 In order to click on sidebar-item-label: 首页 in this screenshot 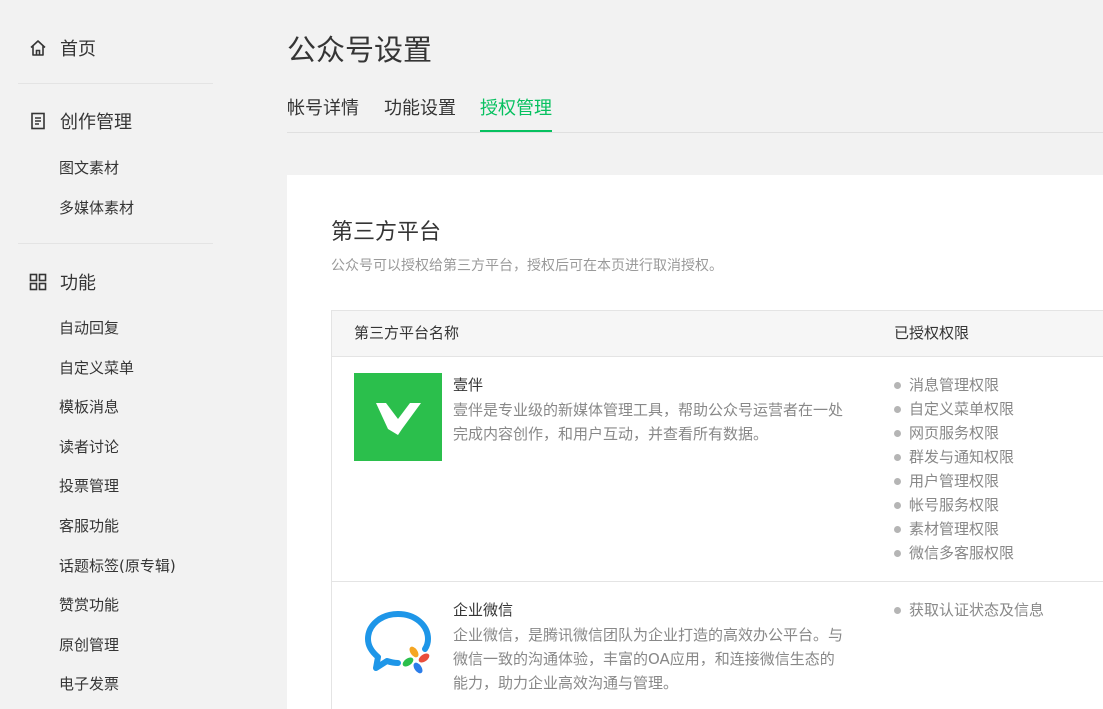, I will do `click(78, 49)`.